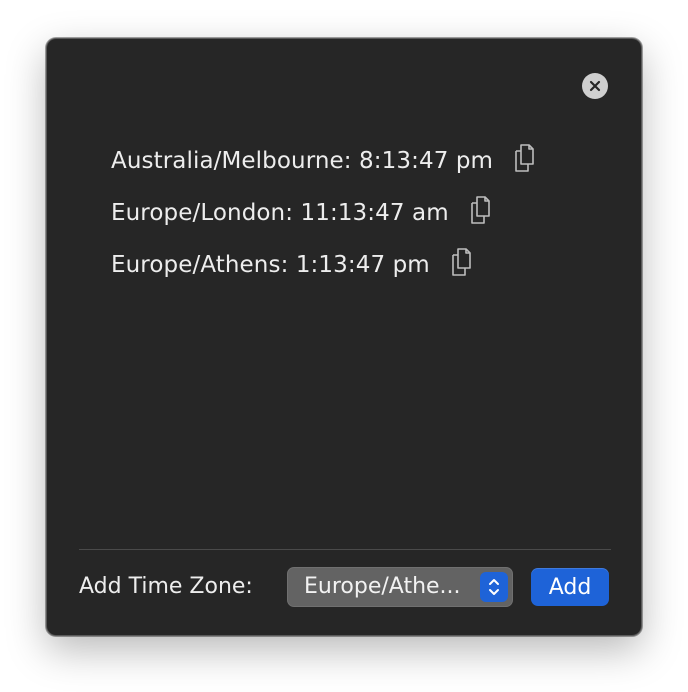  Describe the element at coordinates (345, 549) in the screenshot. I see `footer-divider` at that location.